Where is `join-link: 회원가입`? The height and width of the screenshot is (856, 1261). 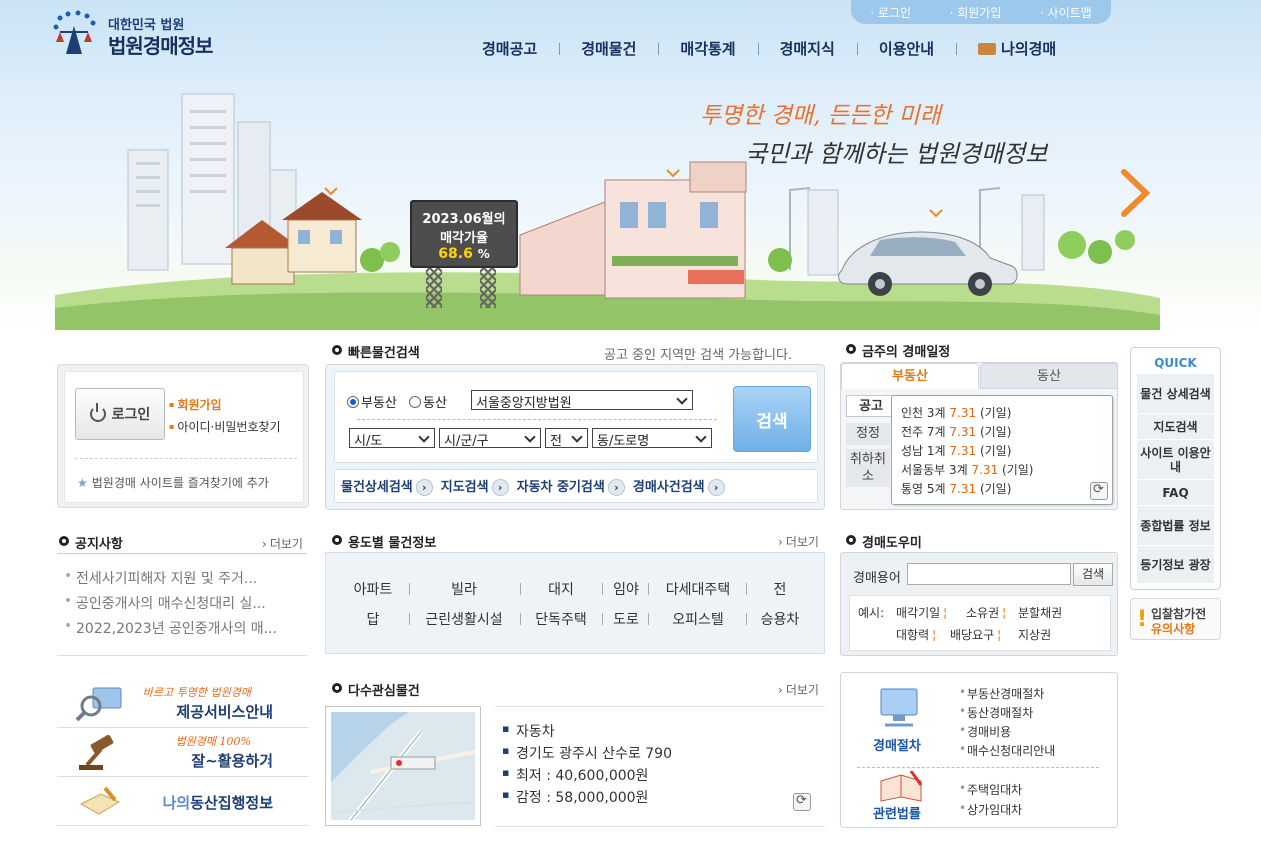
join-link: 회원가입 is located at coordinates (195, 404).